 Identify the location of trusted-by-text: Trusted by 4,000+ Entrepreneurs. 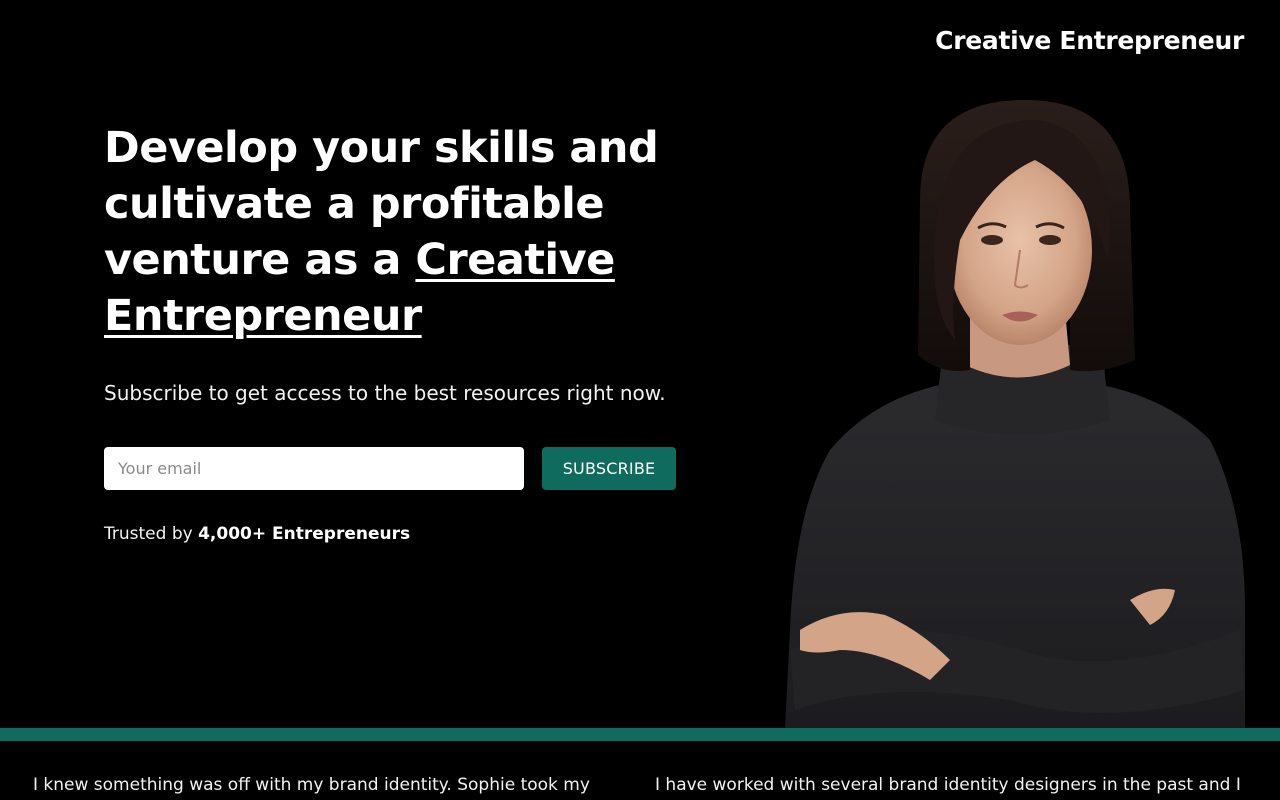
(257, 534).